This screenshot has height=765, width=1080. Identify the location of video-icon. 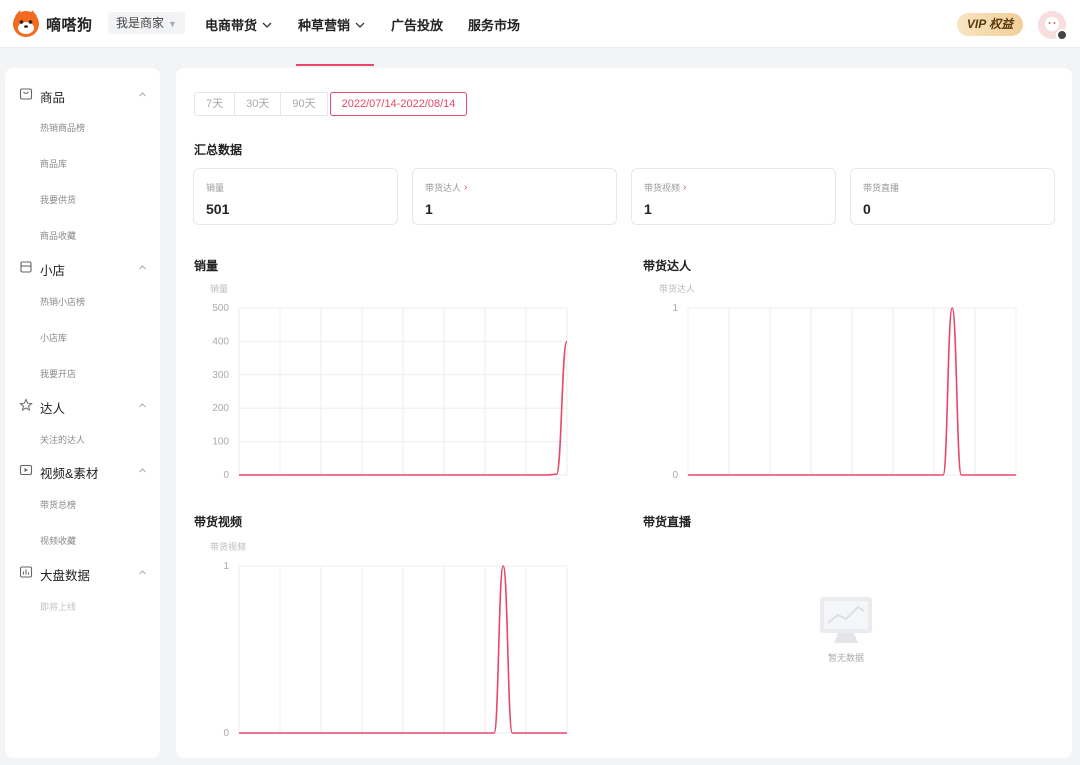
(26, 470).